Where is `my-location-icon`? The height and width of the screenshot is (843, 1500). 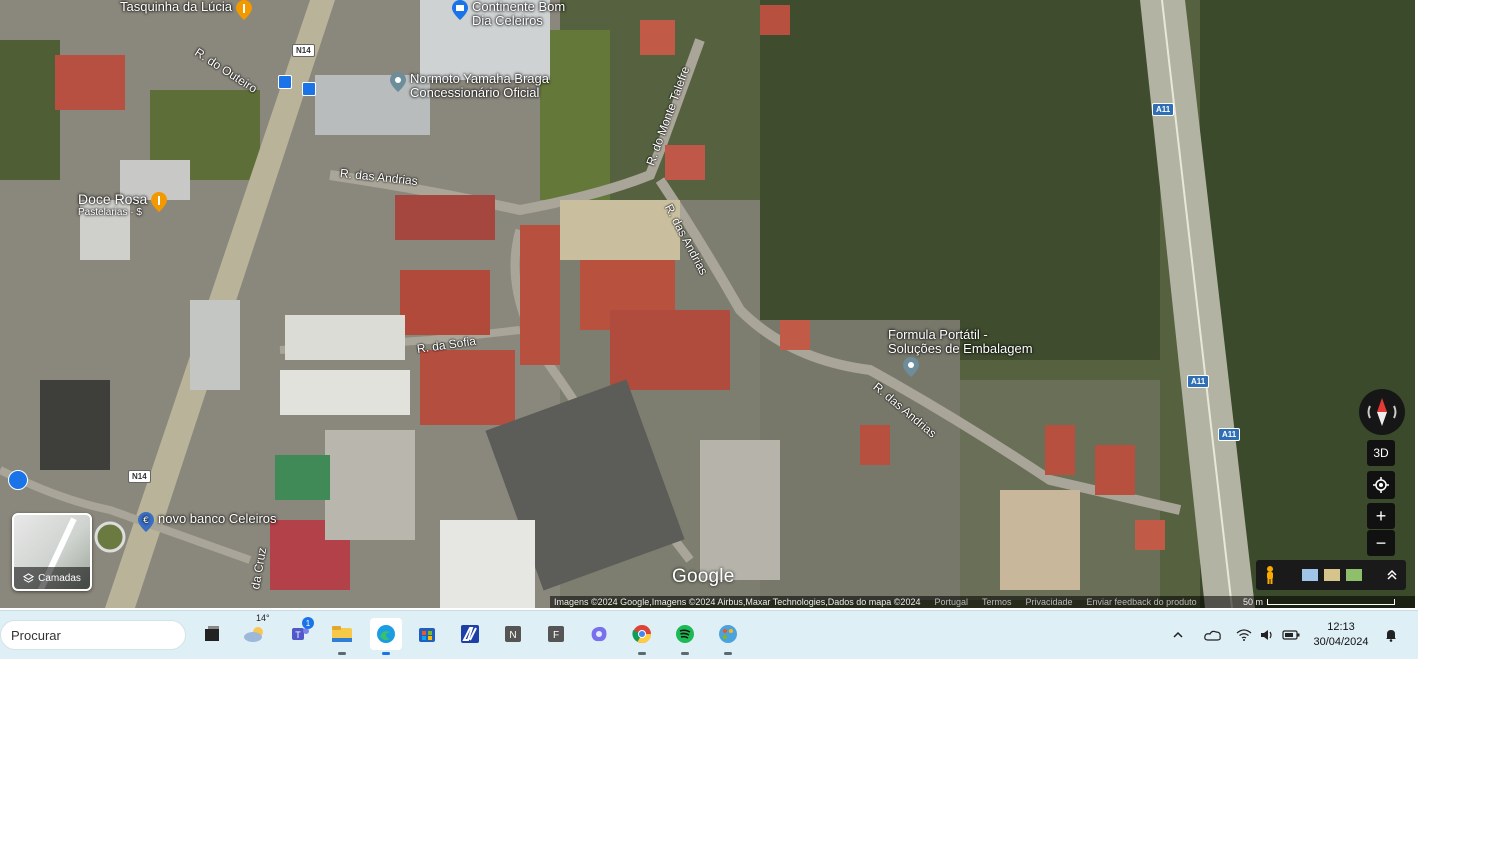
my-location-icon is located at coordinates (1381, 485).